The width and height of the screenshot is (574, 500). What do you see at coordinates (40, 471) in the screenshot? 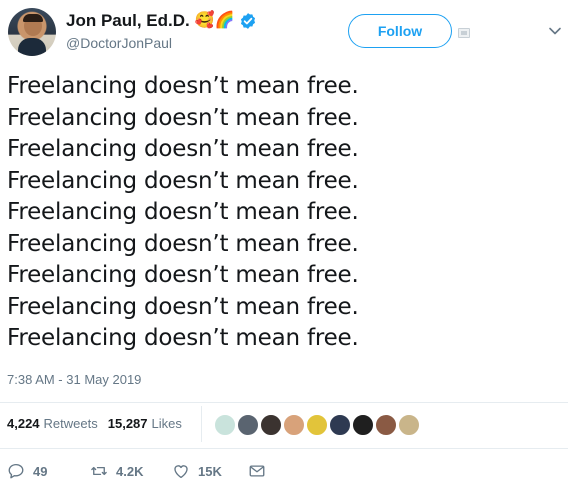
I see `reply-count: 49` at bounding box center [40, 471].